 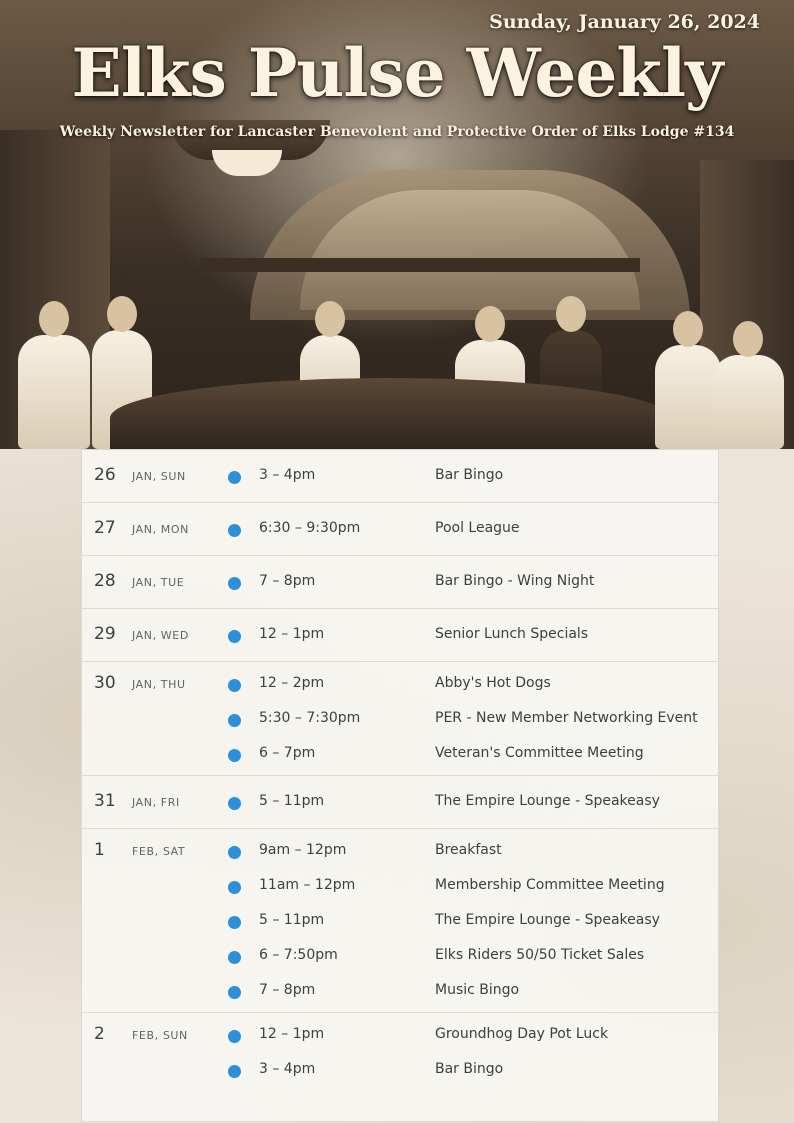 What do you see at coordinates (400, 955) in the screenshot?
I see `event-row: 6 – 7:50pm Elks Riders 50/50 Ticket Sales` at bounding box center [400, 955].